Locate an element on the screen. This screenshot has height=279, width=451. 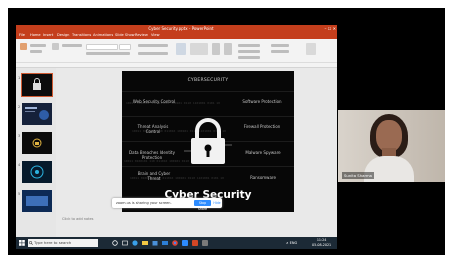
outer-border-top is located at coordinates (225, 4).